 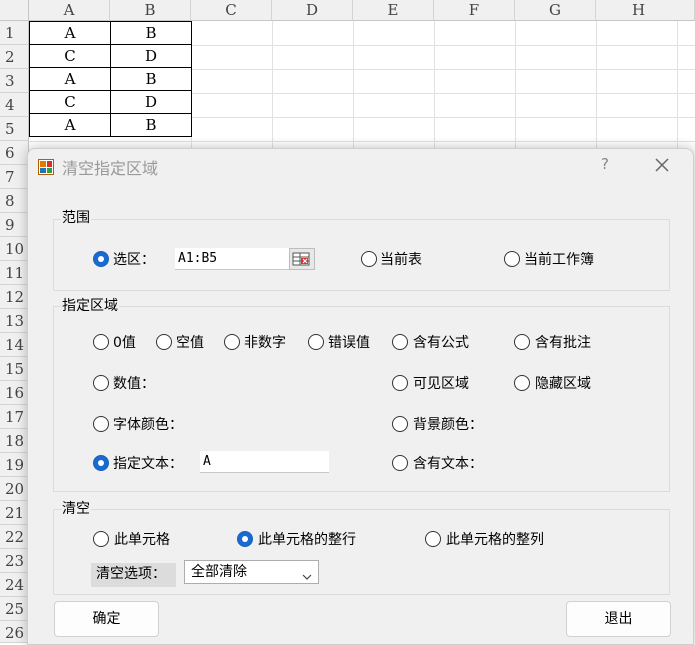 What do you see at coordinates (164, 342) in the screenshot?
I see `empty-value-radio` at bounding box center [164, 342].